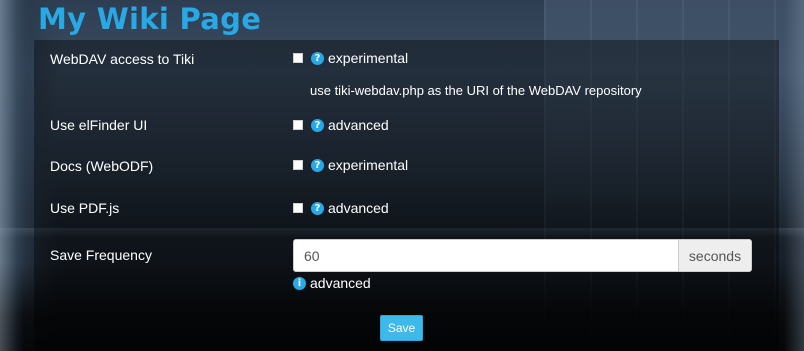  What do you see at coordinates (12, 175) in the screenshot?
I see `window-frame-left` at bounding box center [12, 175].